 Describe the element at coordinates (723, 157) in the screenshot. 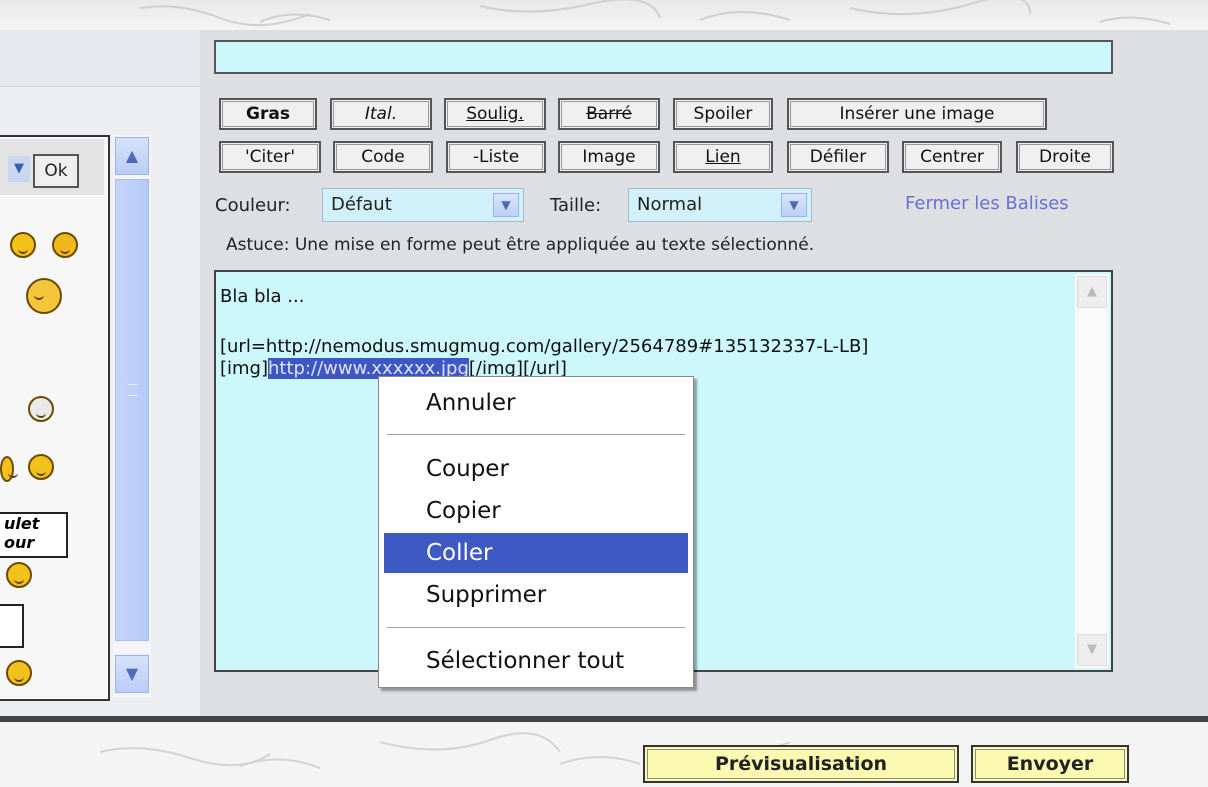

I see `link-button: Lien` at that location.